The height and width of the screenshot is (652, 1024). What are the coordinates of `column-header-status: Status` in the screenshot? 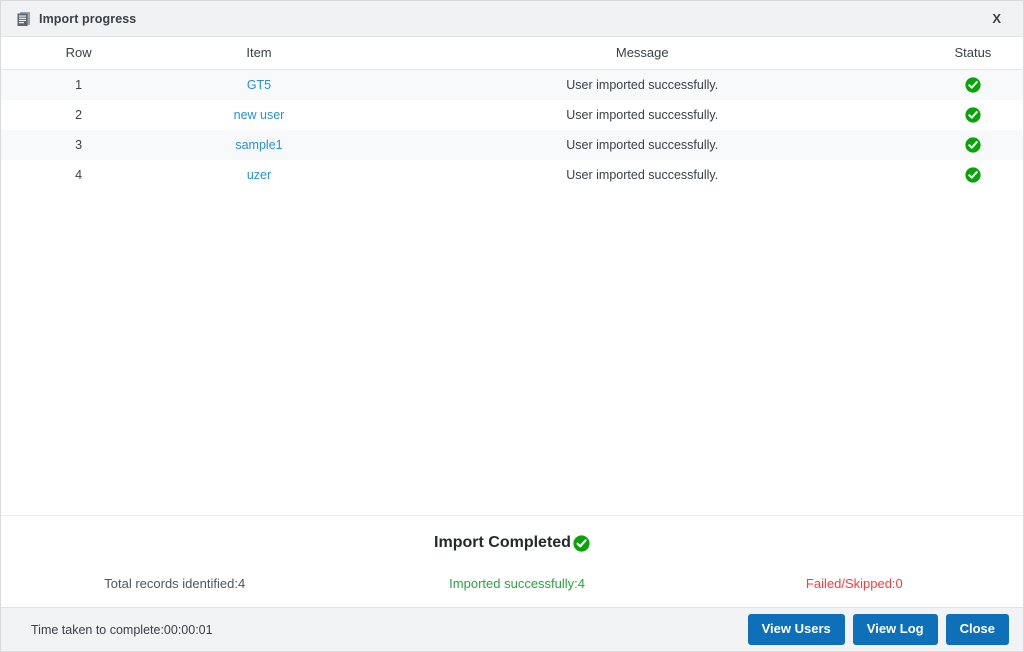 It's located at (972, 53).